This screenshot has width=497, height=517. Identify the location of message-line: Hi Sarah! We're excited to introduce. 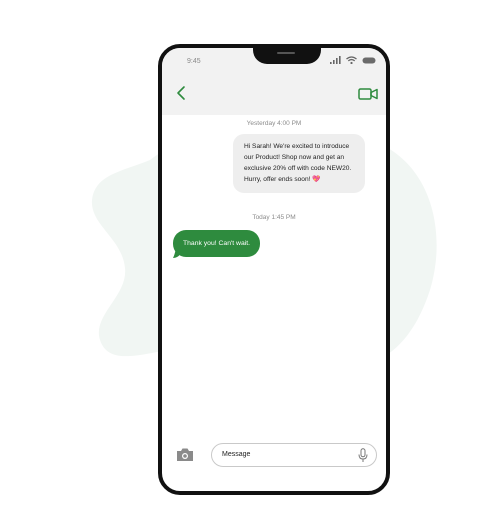
(297, 146).